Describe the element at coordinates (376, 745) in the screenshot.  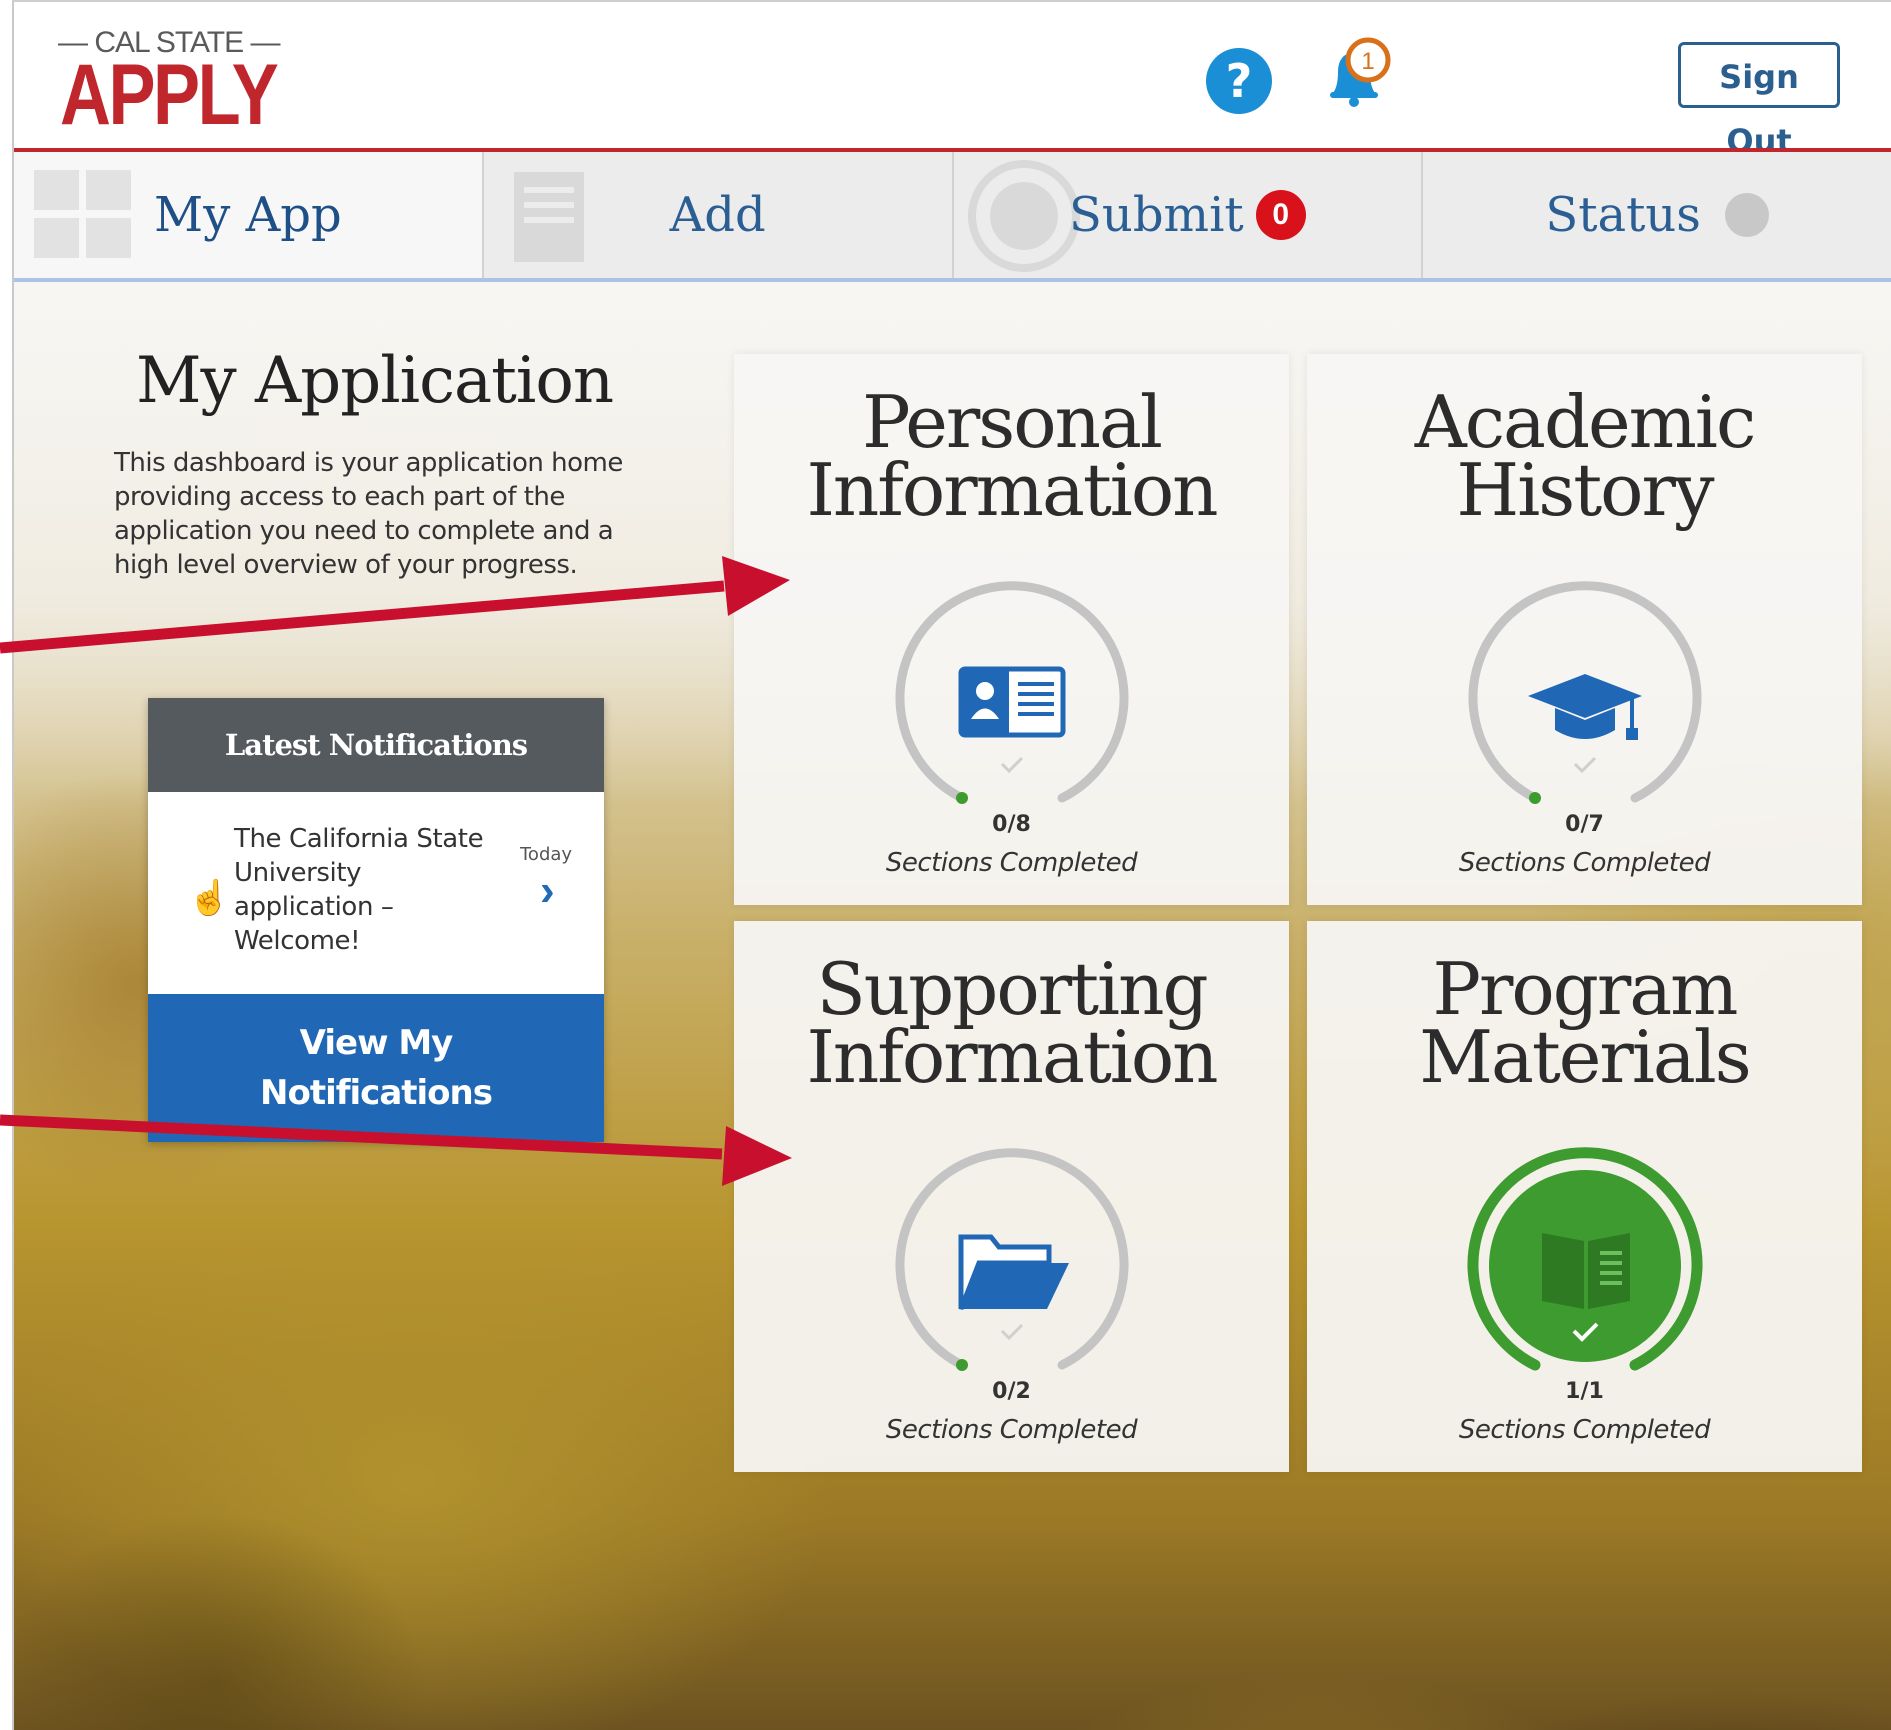
I see `notifications-header: Latest Notifications` at that location.